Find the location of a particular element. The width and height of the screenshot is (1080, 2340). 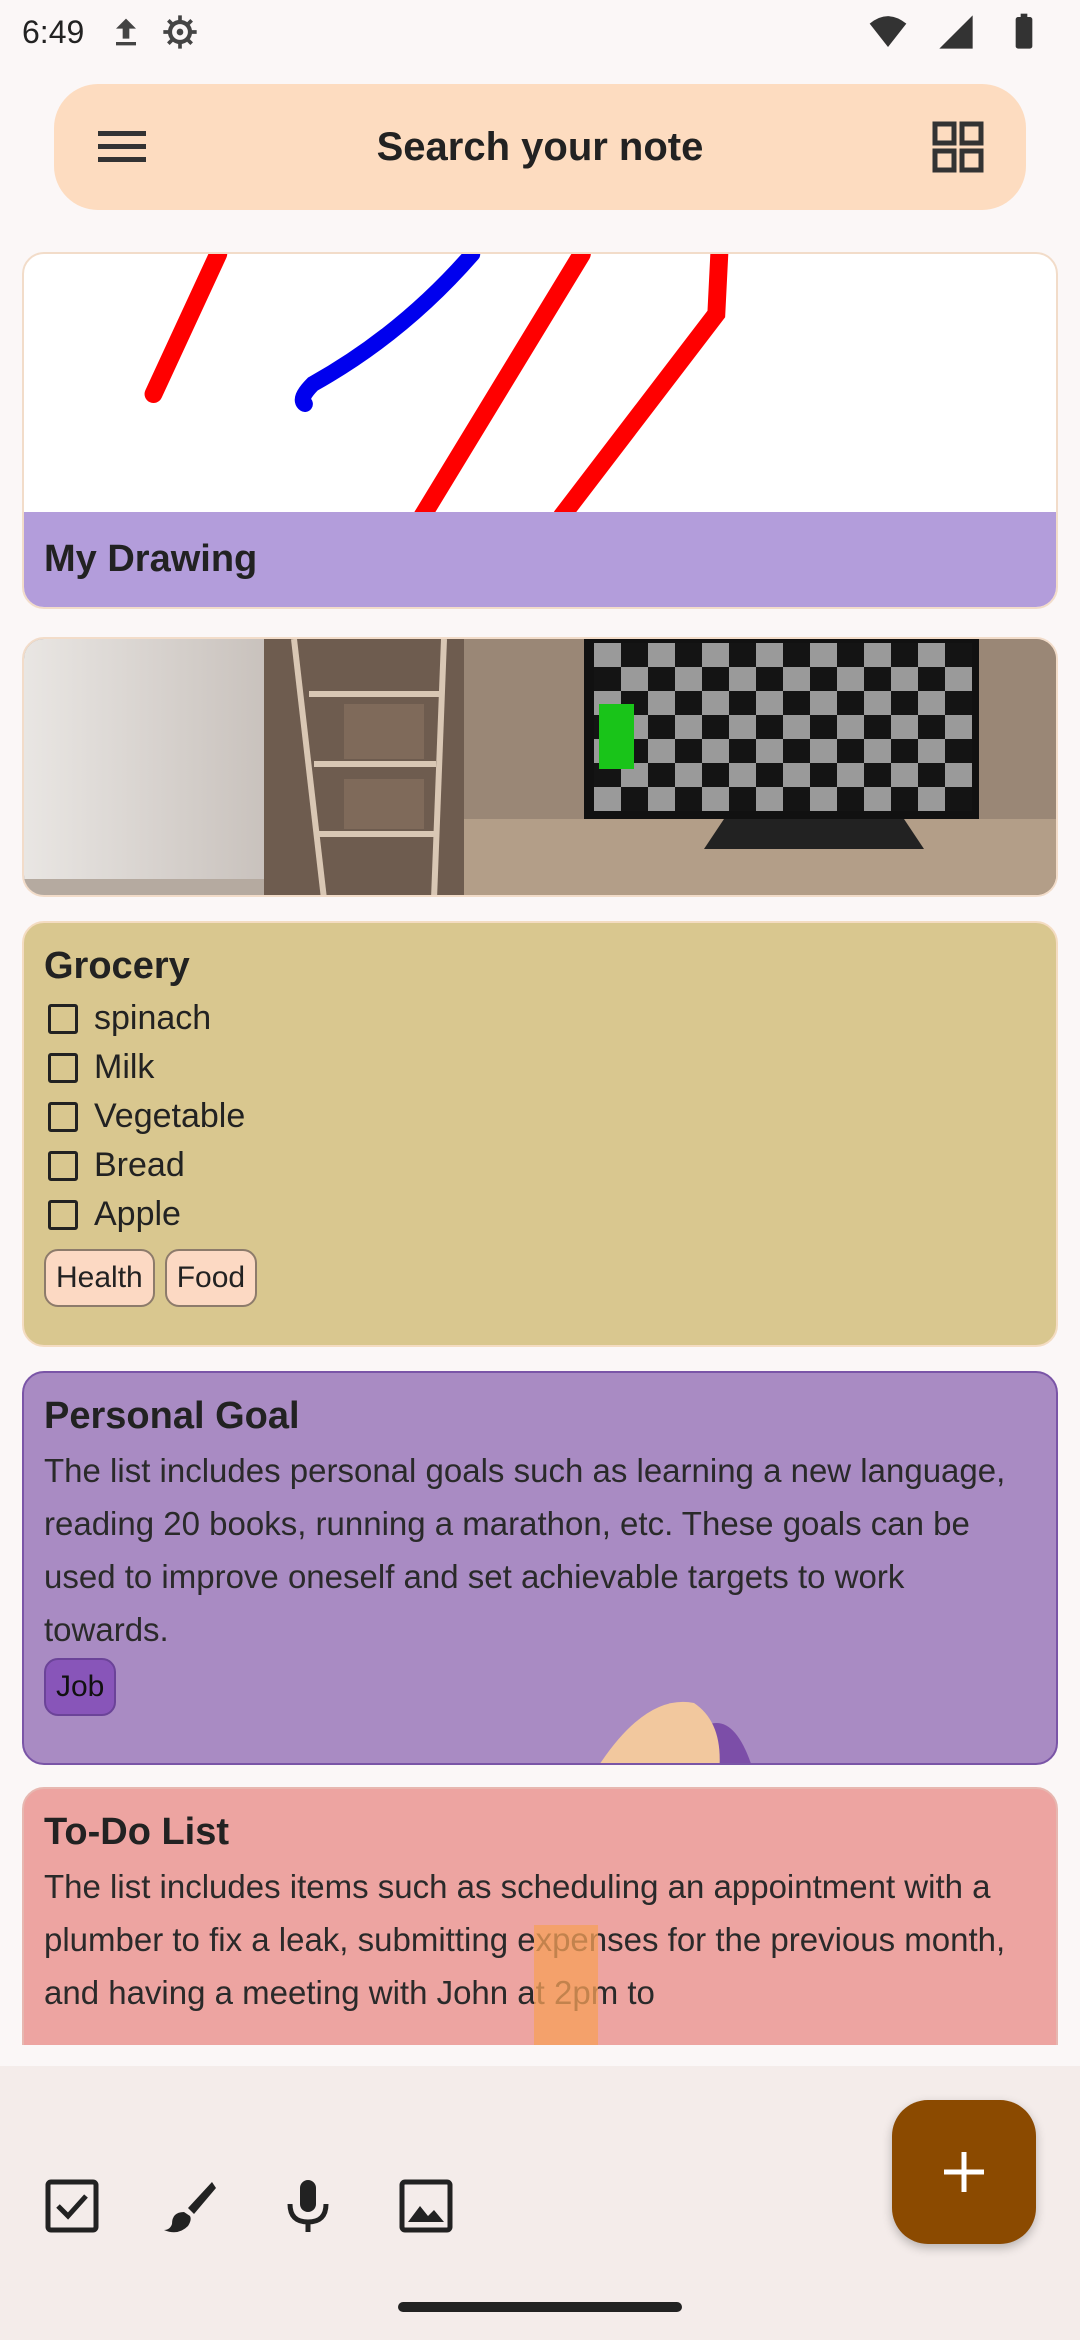

new-drawing-button is located at coordinates (190, 2206).